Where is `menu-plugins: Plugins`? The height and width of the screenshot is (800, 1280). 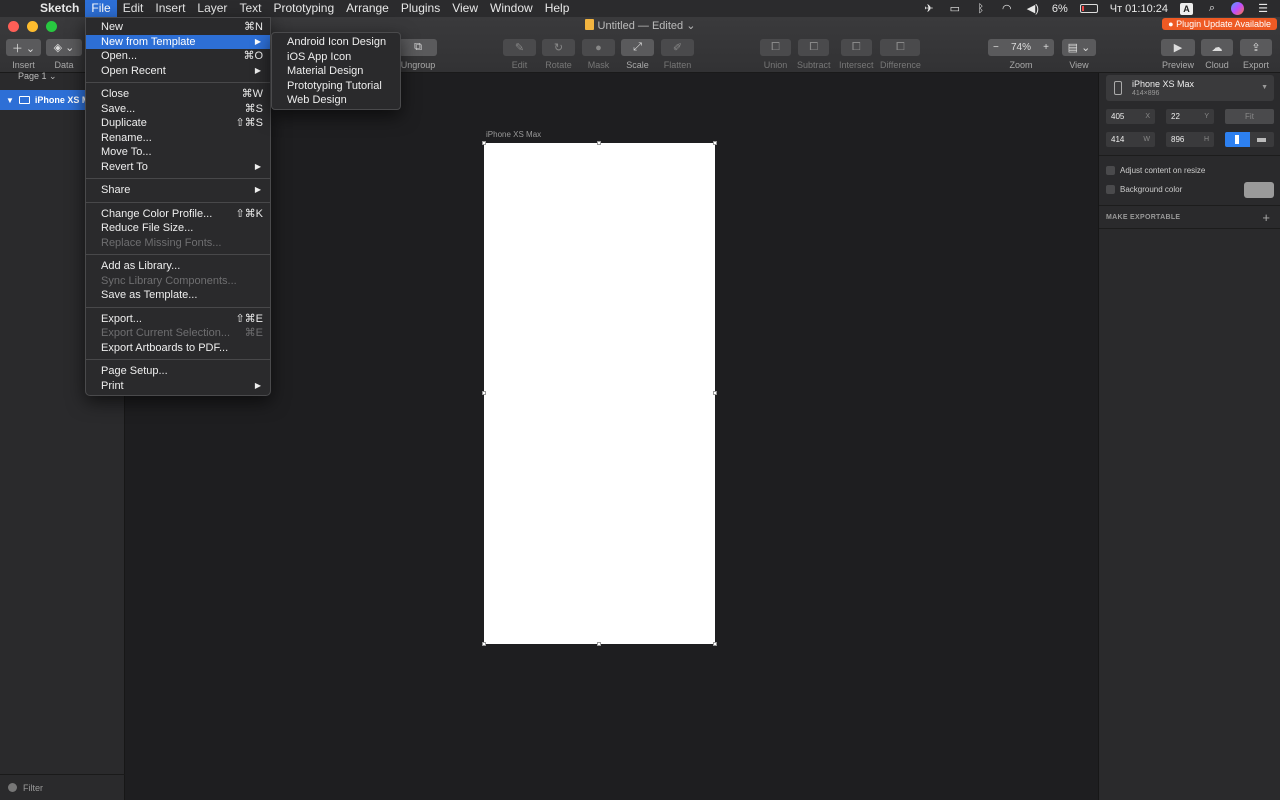
menu-plugins: Plugins is located at coordinates (420, 8).